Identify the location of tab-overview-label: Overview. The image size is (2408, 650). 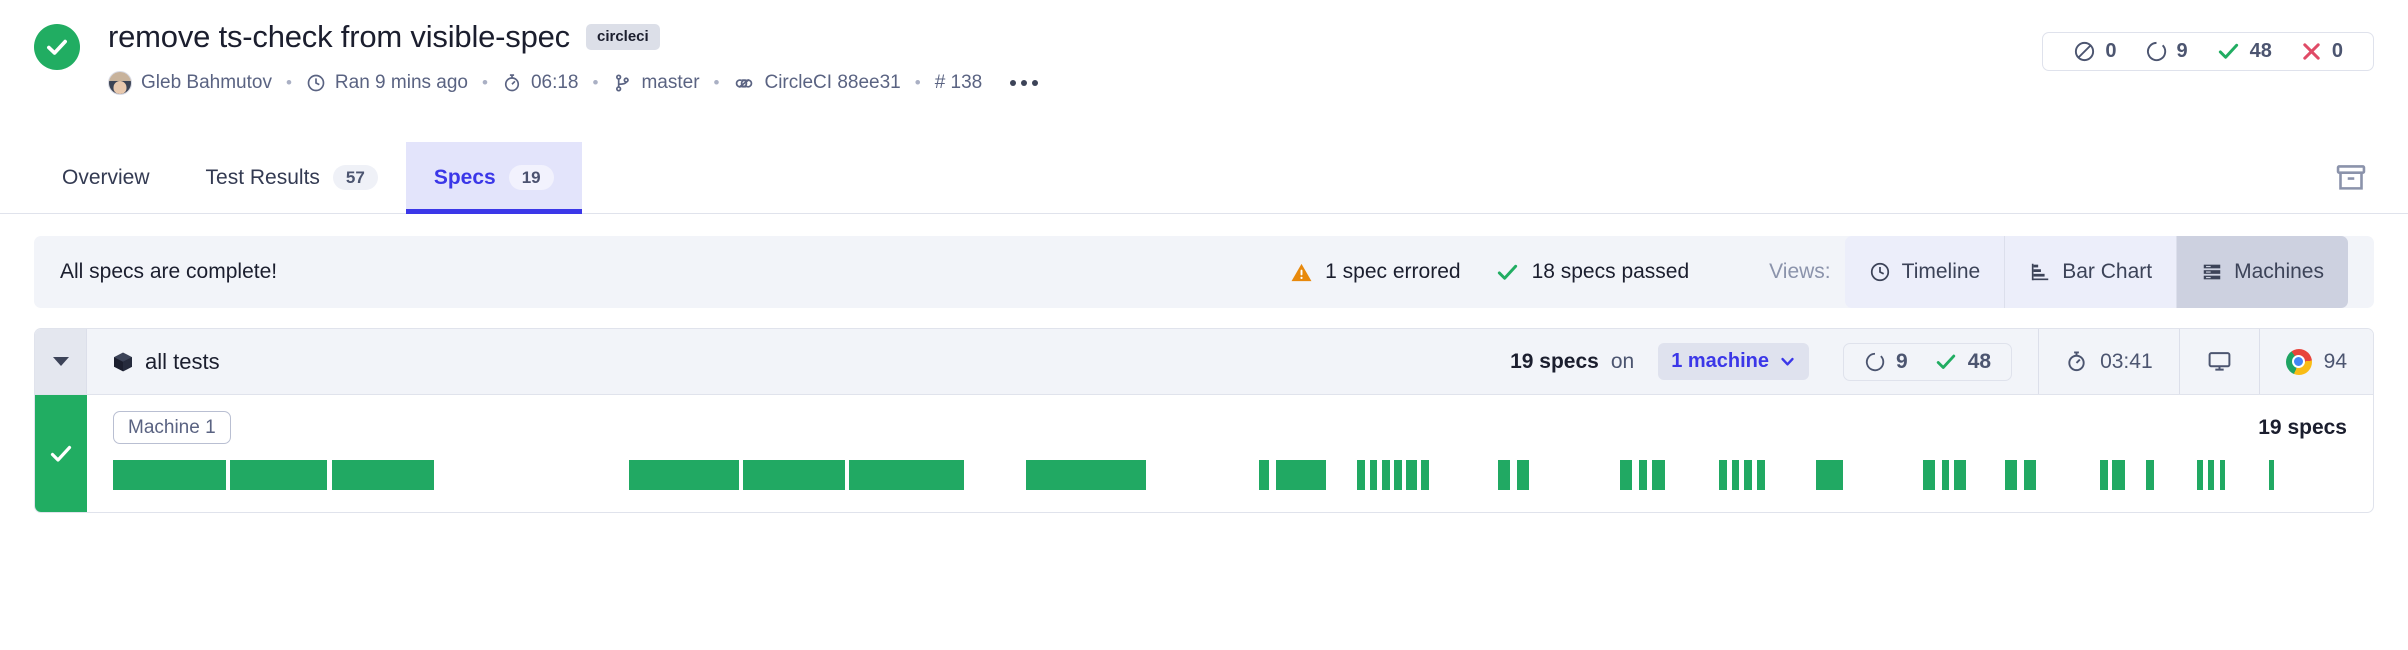
(106, 177).